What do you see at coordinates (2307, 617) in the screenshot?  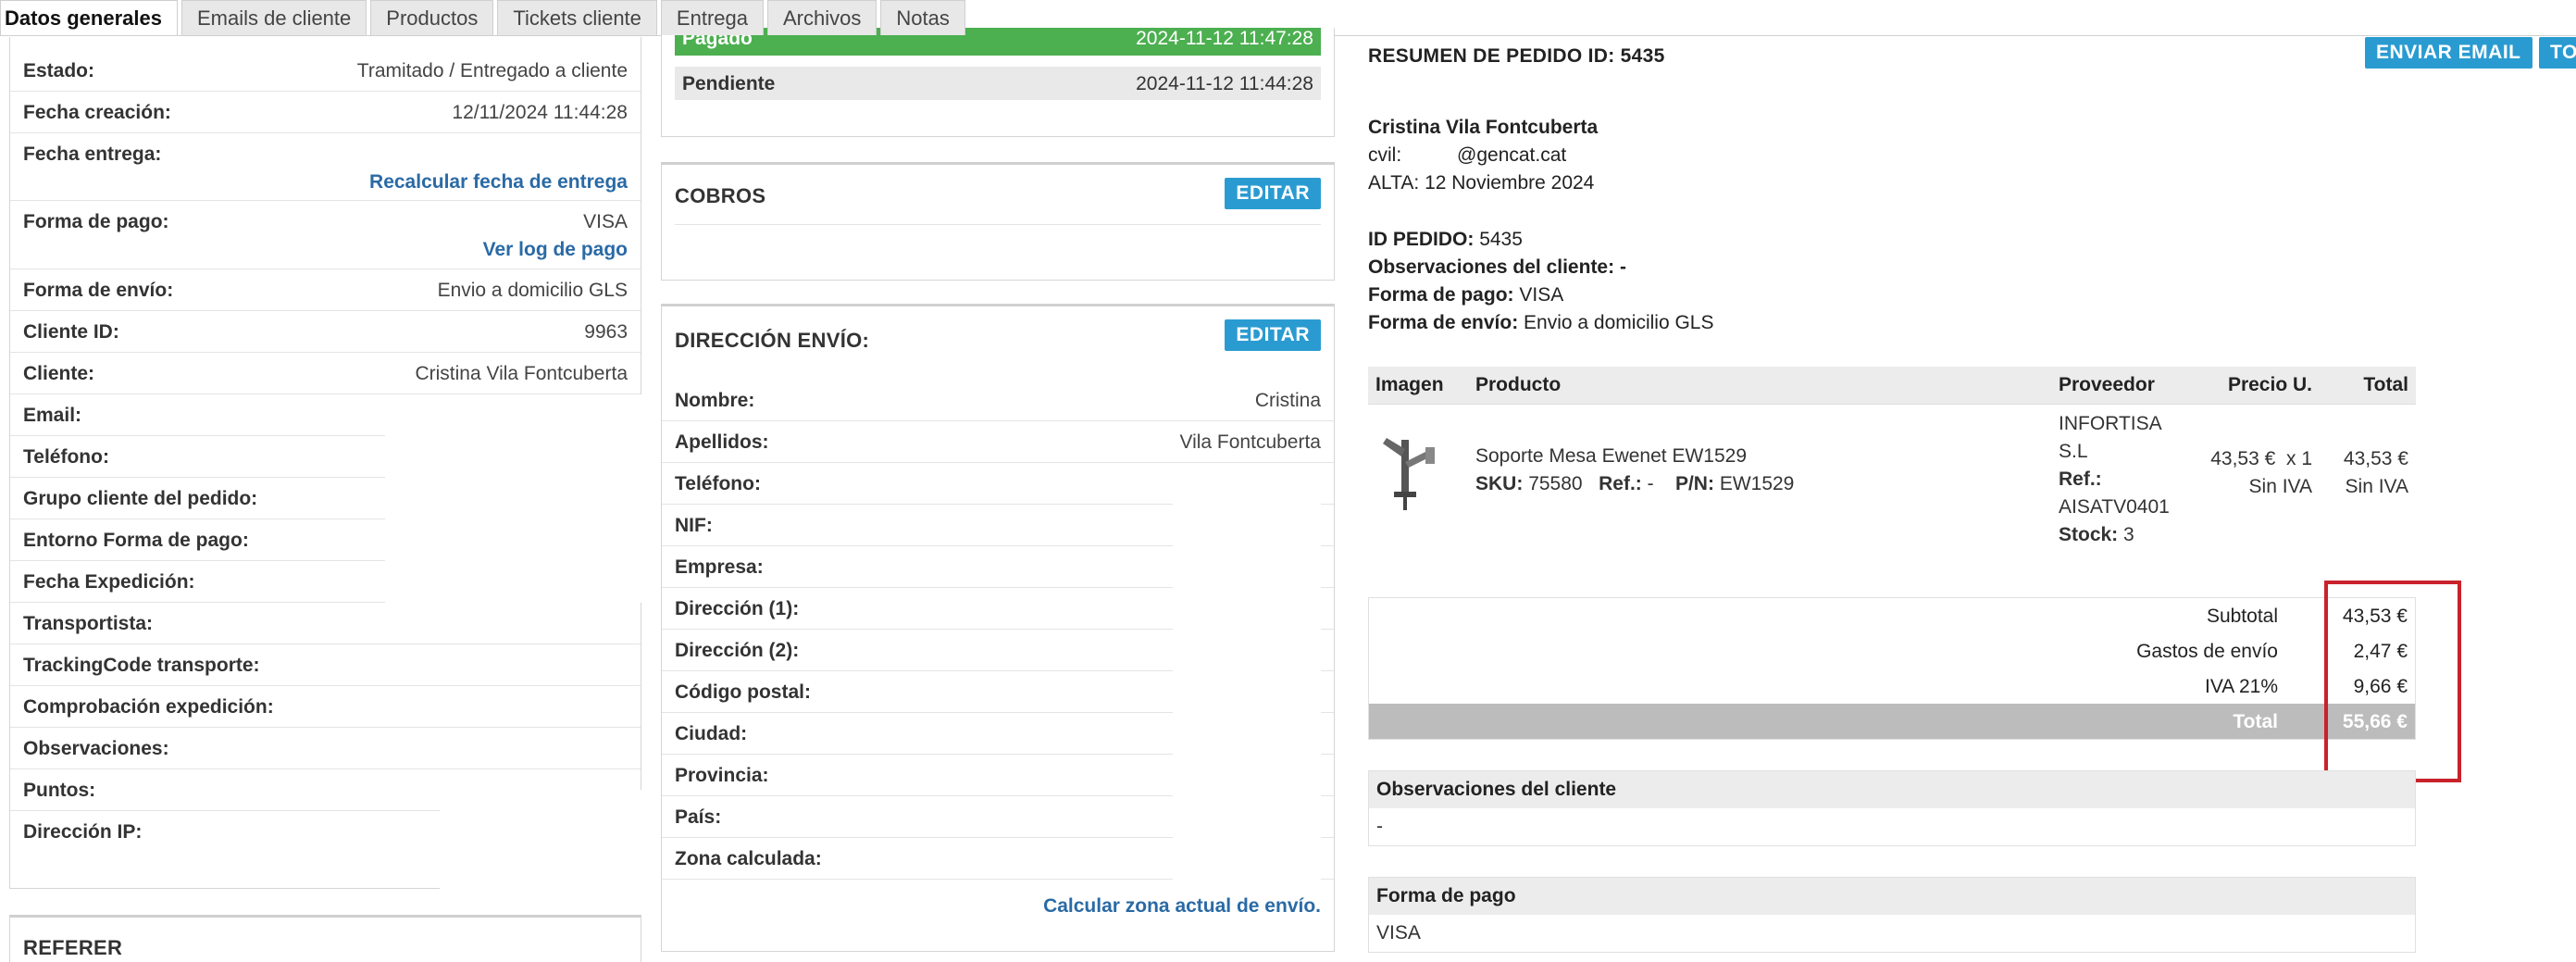 I see `subtotal-row: Subtotal 43,53 €` at bounding box center [2307, 617].